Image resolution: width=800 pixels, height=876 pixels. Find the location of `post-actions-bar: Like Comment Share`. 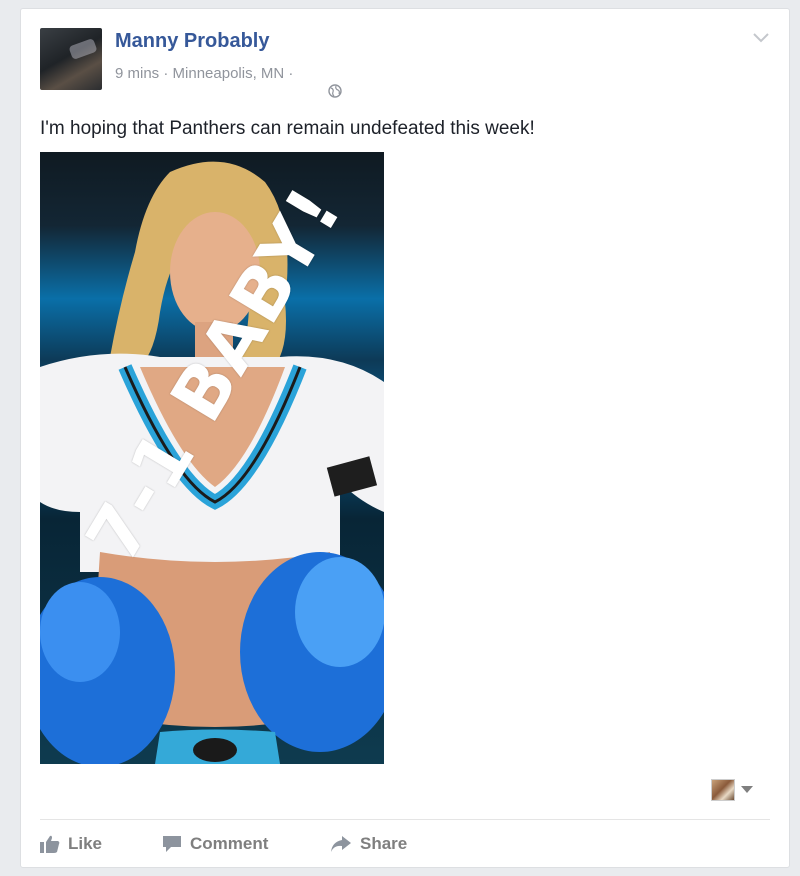

post-actions-bar: Like Comment Share is located at coordinates (223, 844).